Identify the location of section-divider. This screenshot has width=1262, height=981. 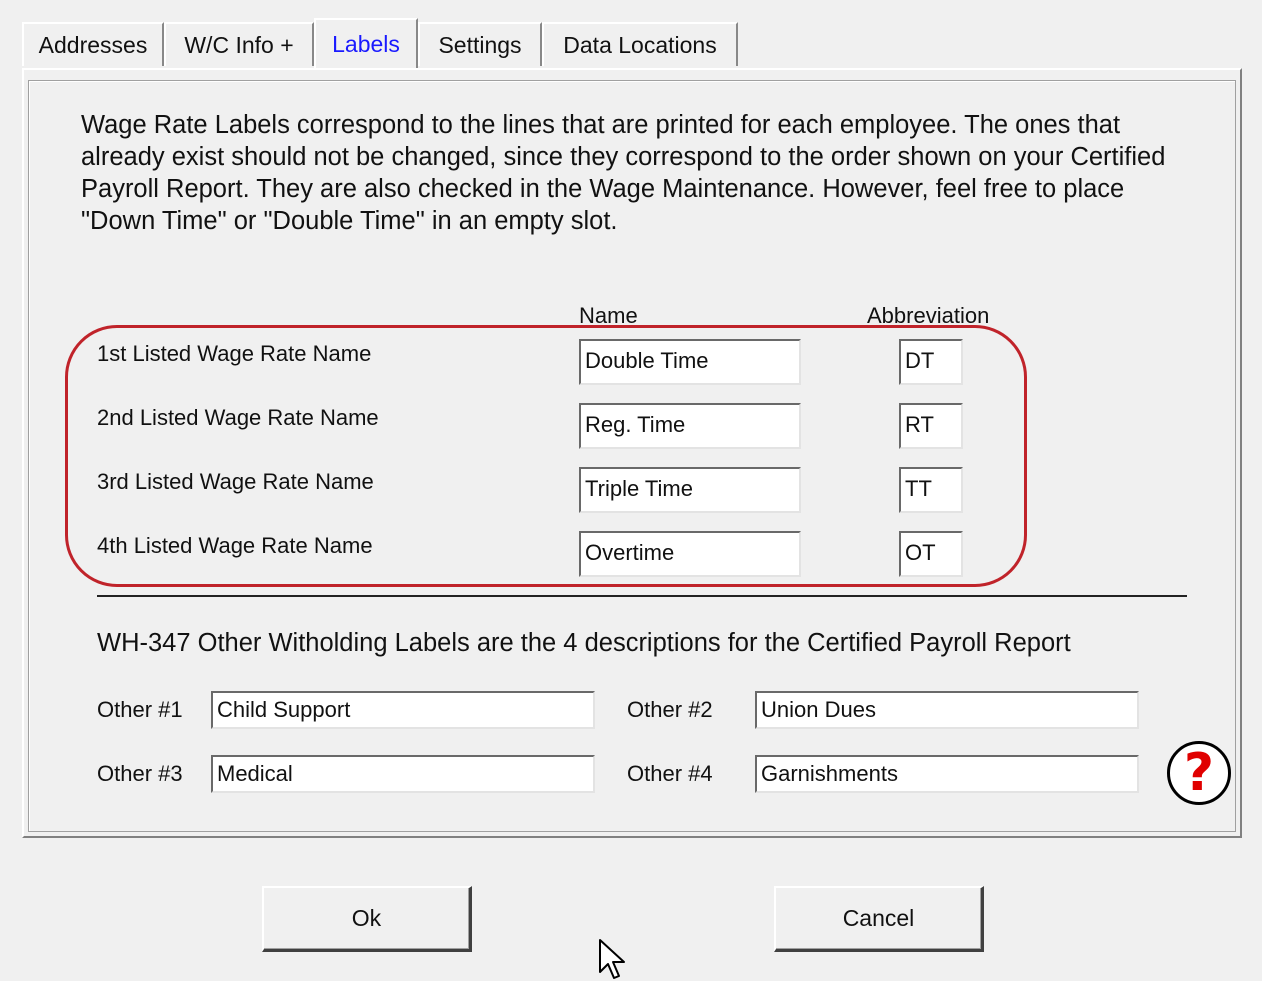
(642, 596).